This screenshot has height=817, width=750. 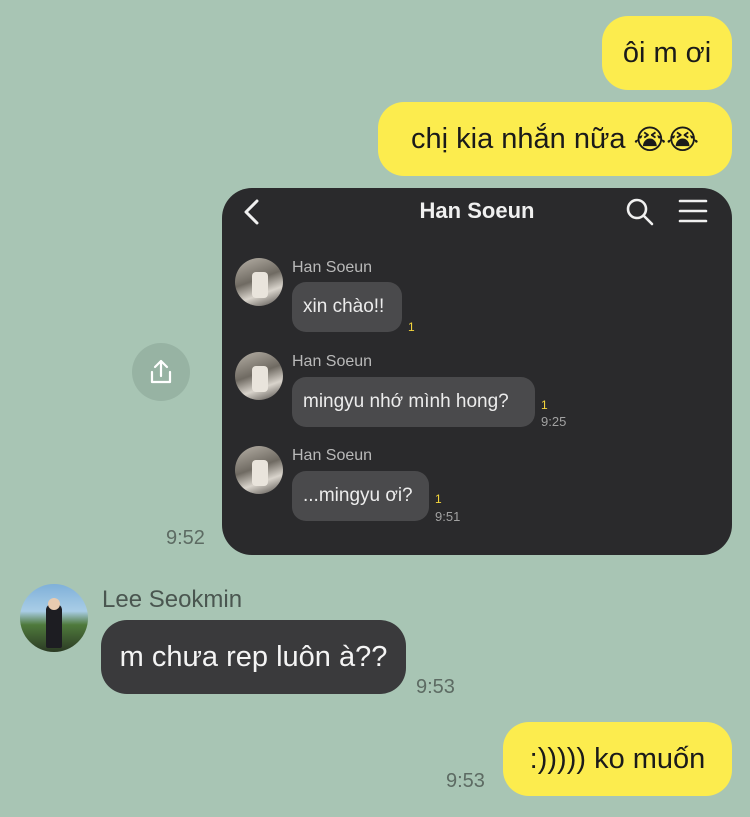 I want to click on outgoing-message: :))))) ko muốn, so click(x=617, y=759).